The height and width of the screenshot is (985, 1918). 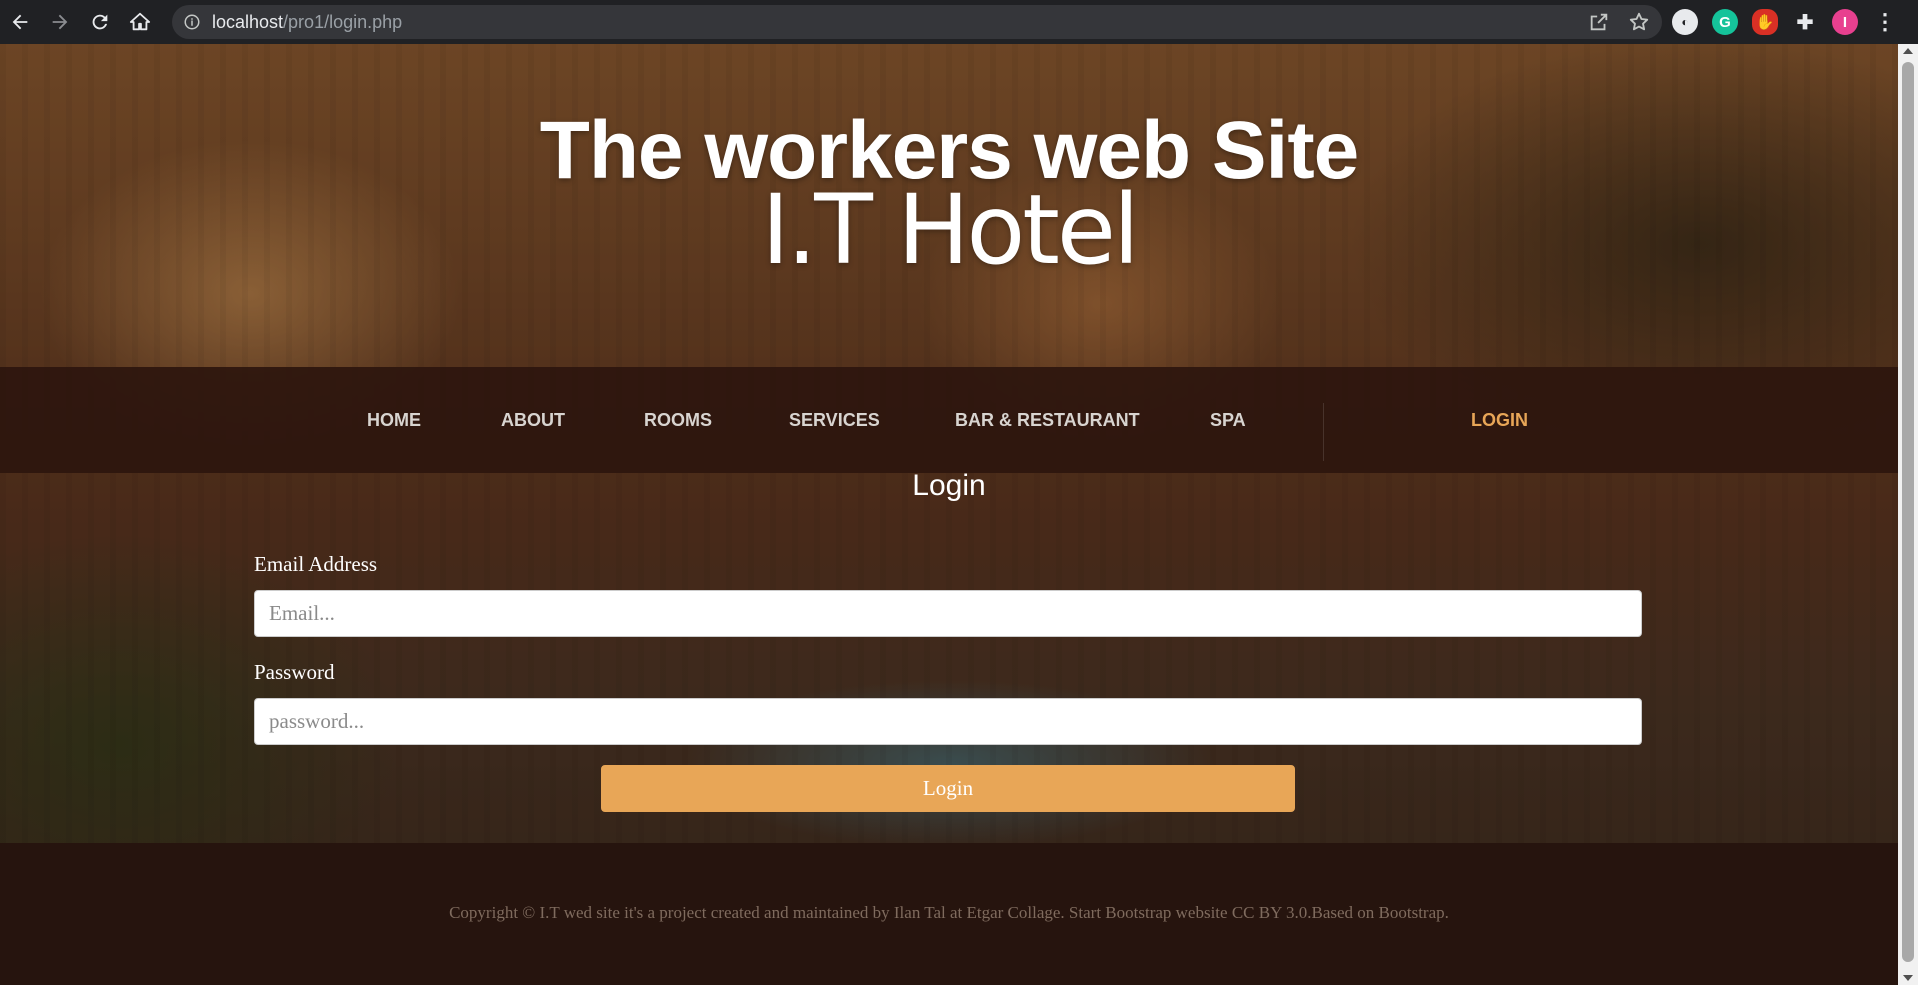 I want to click on login-submit-button: Login, so click(x=948, y=788).